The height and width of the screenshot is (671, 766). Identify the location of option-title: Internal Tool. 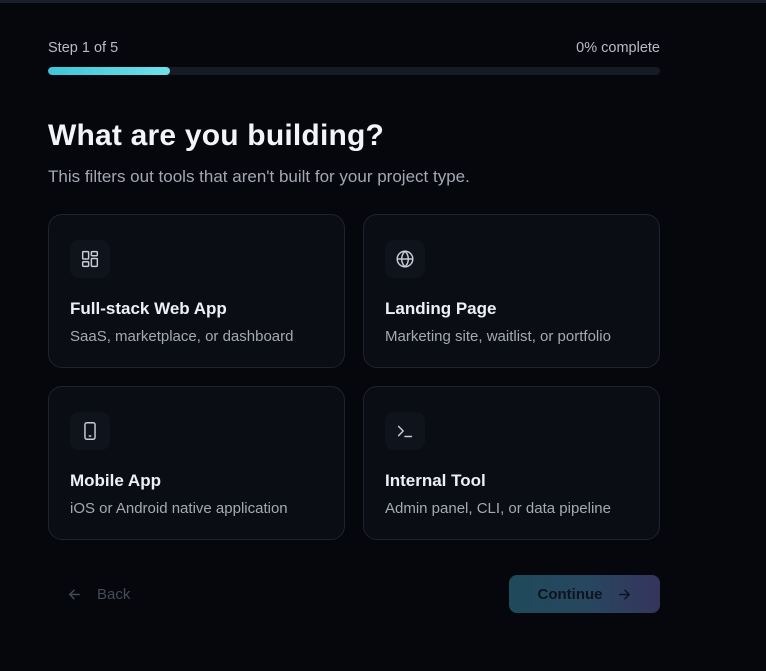
(435, 480).